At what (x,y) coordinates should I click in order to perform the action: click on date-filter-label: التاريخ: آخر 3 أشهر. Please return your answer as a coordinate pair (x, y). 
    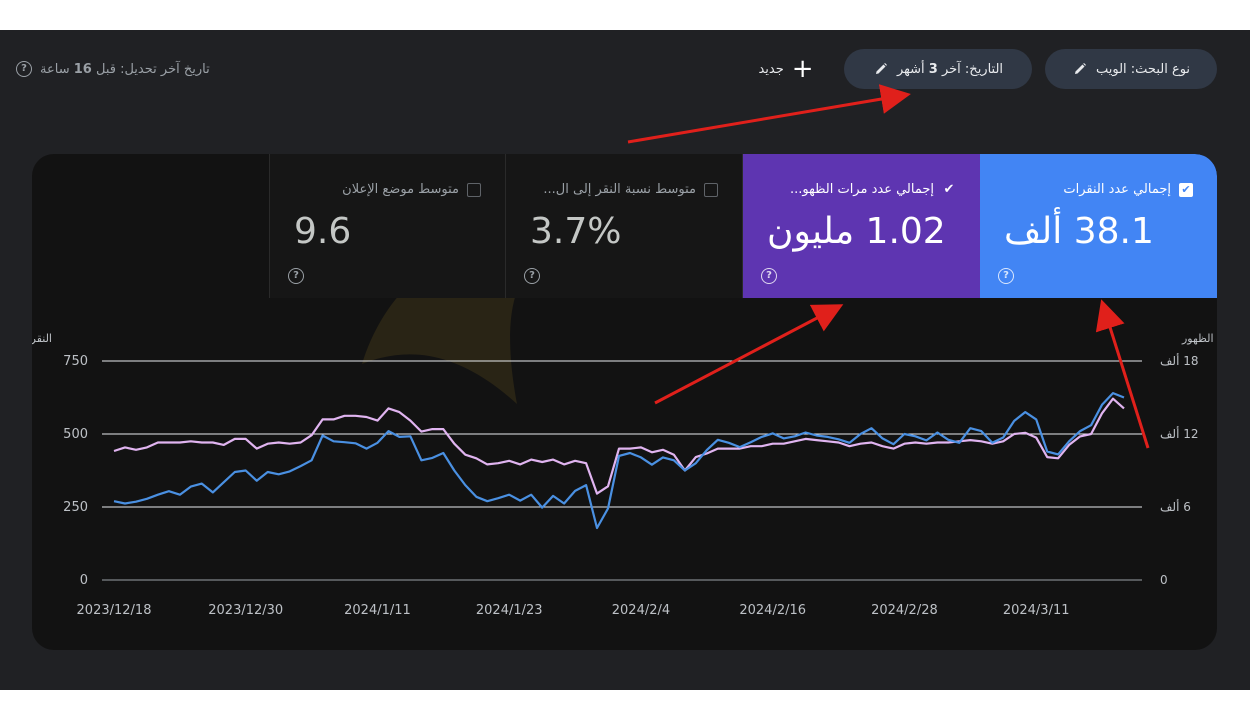
    Looking at the image, I should click on (950, 69).